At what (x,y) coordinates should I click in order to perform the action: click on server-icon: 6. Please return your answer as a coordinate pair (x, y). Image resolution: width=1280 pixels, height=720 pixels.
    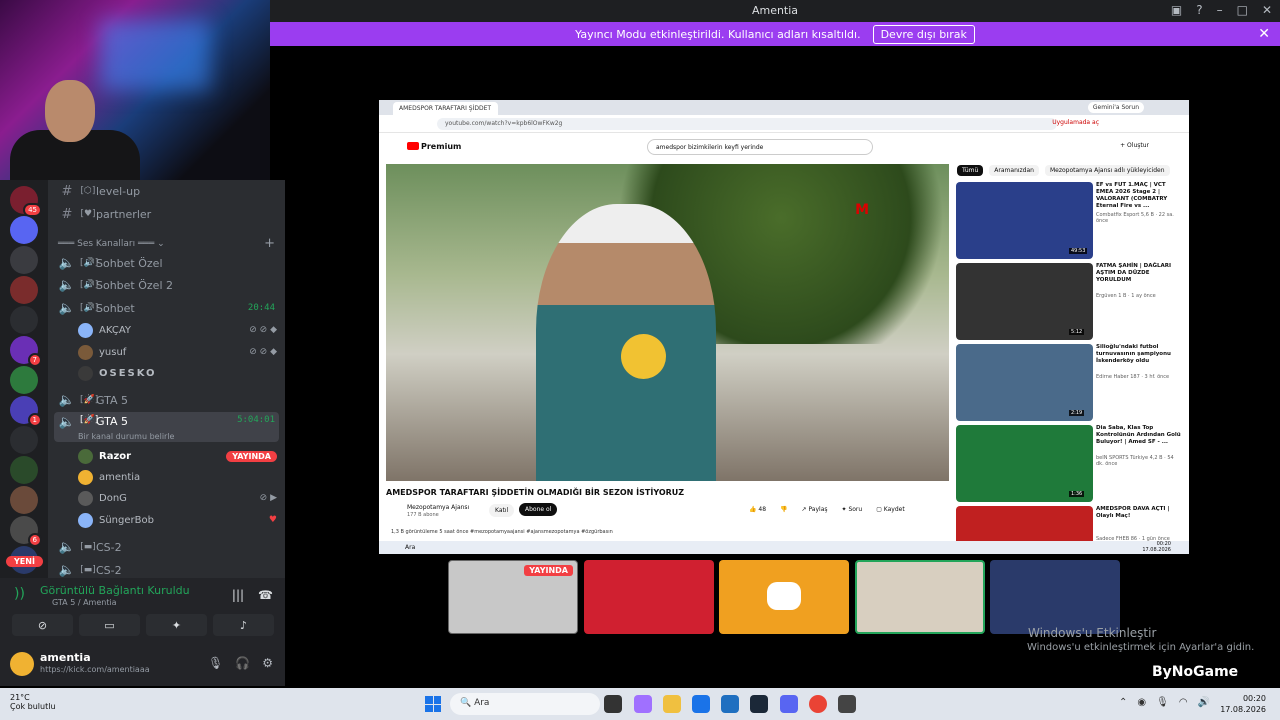
    Looking at the image, I should click on (26, 531).